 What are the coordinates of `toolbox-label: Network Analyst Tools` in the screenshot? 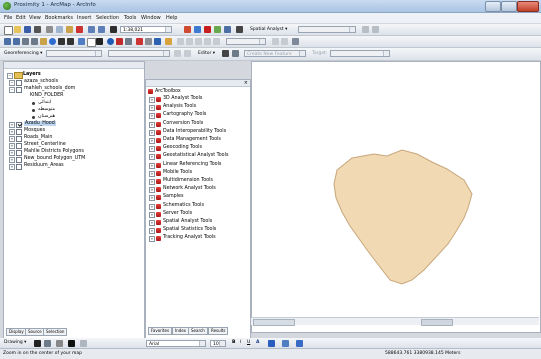 It's located at (189, 188).